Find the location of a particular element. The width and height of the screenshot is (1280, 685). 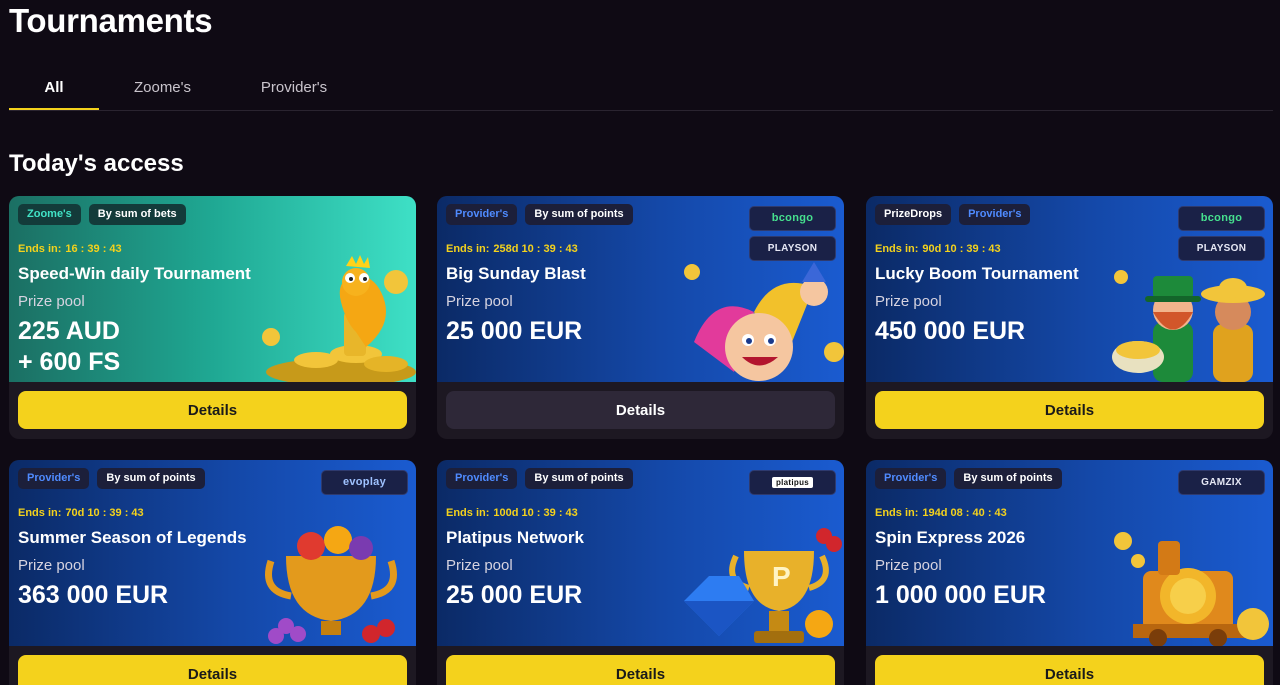

ends-time: 258d 10 : 39 : 43 is located at coordinates (535, 249).